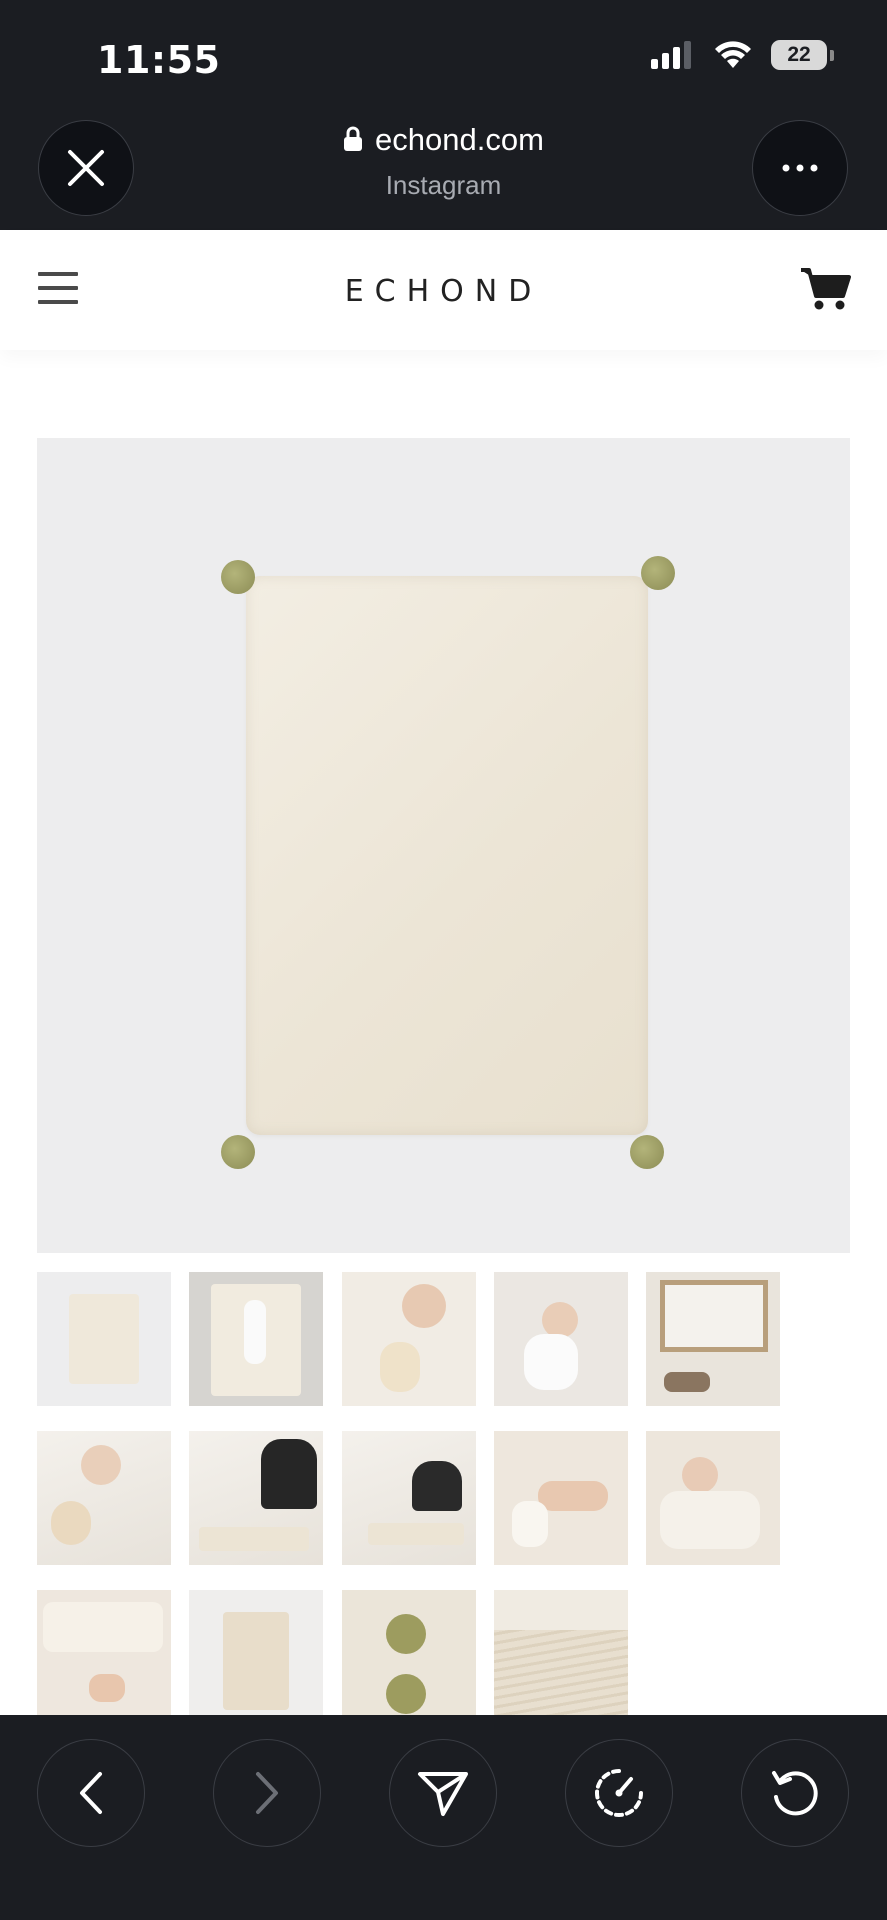 The image size is (887, 1920). I want to click on pompom-top-right, so click(658, 573).